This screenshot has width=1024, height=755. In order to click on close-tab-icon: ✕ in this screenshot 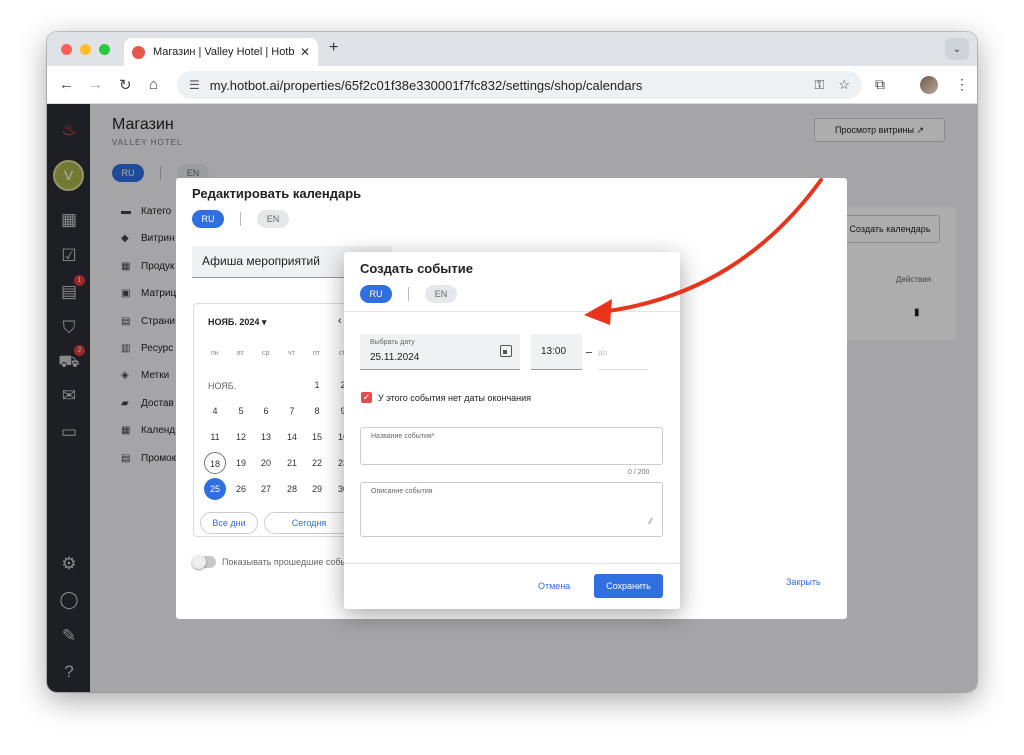, I will do `click(305, 52)`.